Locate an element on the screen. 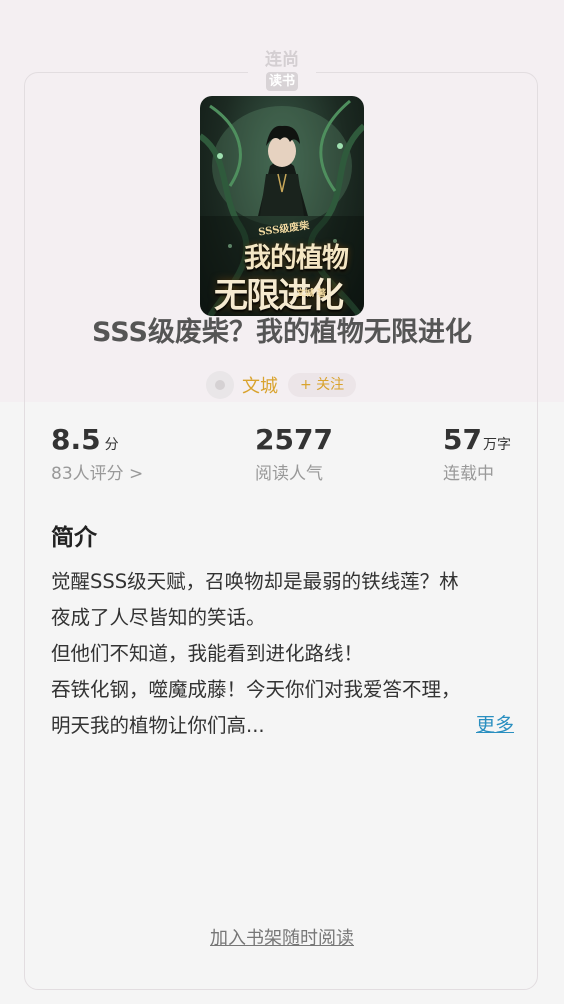 Image resolution: width=564 pixels, height=1004 pixels. word-count-value: 57 is located at coordinates (462, 439).